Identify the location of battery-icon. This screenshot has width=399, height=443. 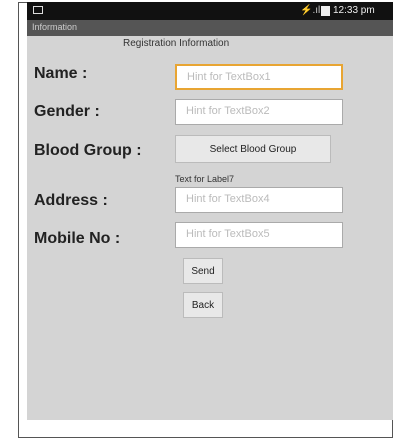
(325, 11).